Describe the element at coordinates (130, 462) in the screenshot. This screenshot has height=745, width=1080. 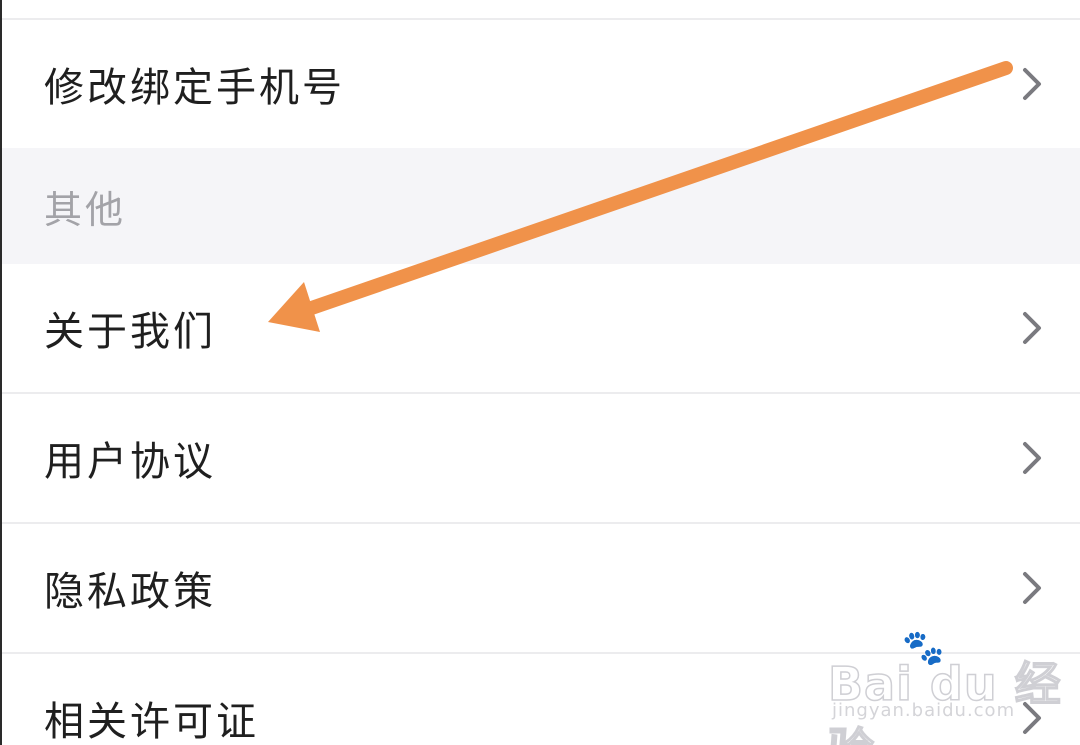
I see `menu-item-label: 用户协议` at that location.